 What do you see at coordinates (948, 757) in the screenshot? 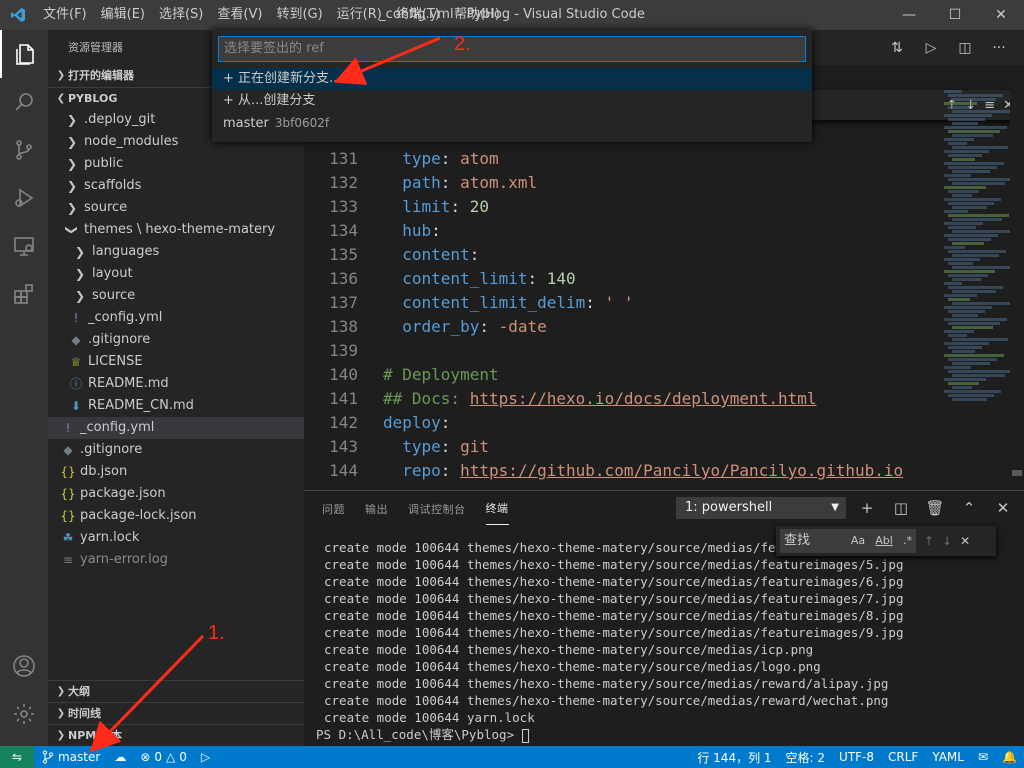
I see `language-mode: YAML` at bounding box center [948, 757].